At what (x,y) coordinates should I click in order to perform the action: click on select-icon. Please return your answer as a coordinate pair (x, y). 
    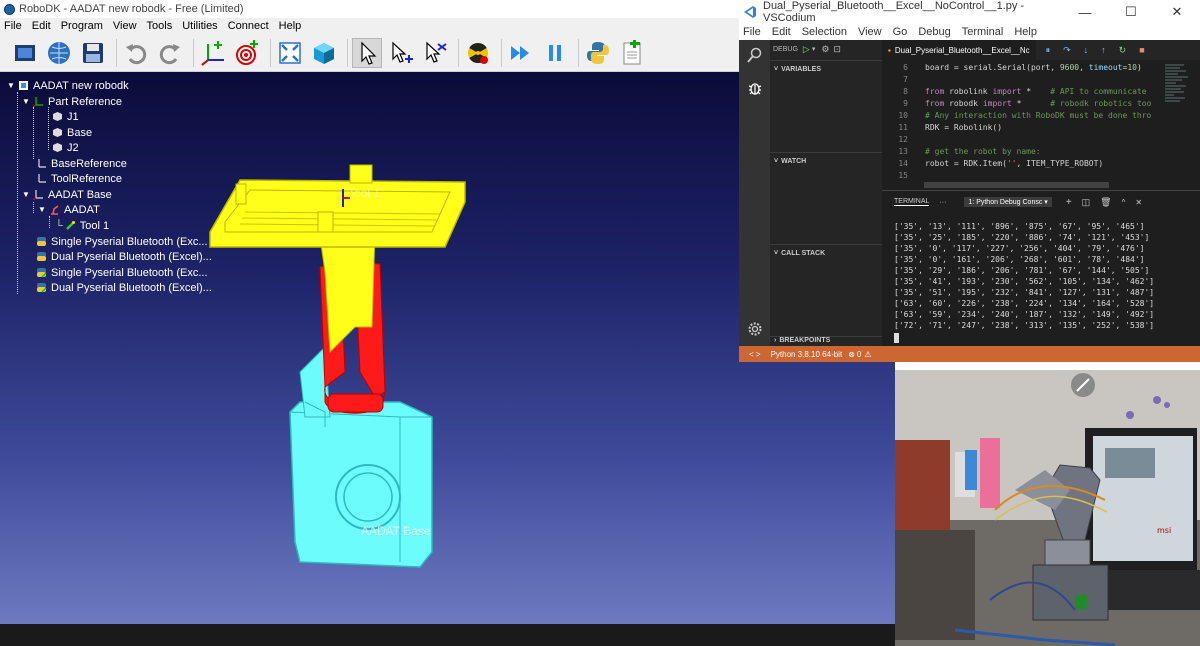
    Looking at the image, I should click on (367, 52).